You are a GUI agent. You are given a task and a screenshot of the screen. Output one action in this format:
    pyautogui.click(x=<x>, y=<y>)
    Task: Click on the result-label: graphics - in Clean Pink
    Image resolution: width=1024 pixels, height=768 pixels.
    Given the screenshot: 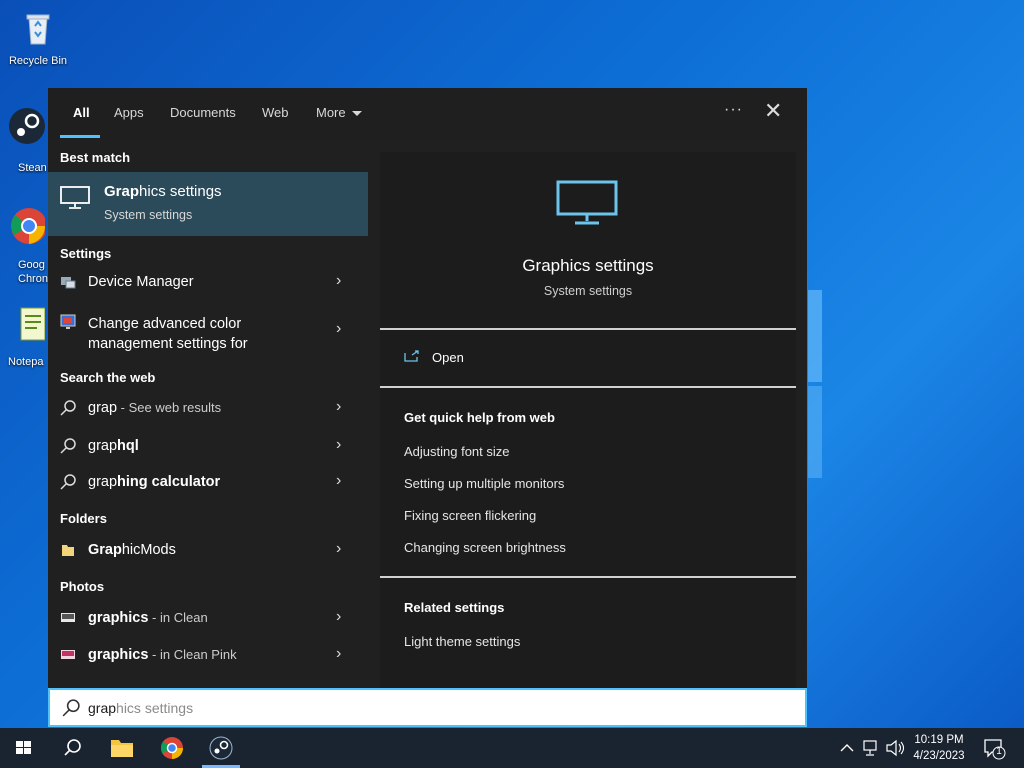 What is the action you would take?
    pyautogui.click(x=162, y=655)
    